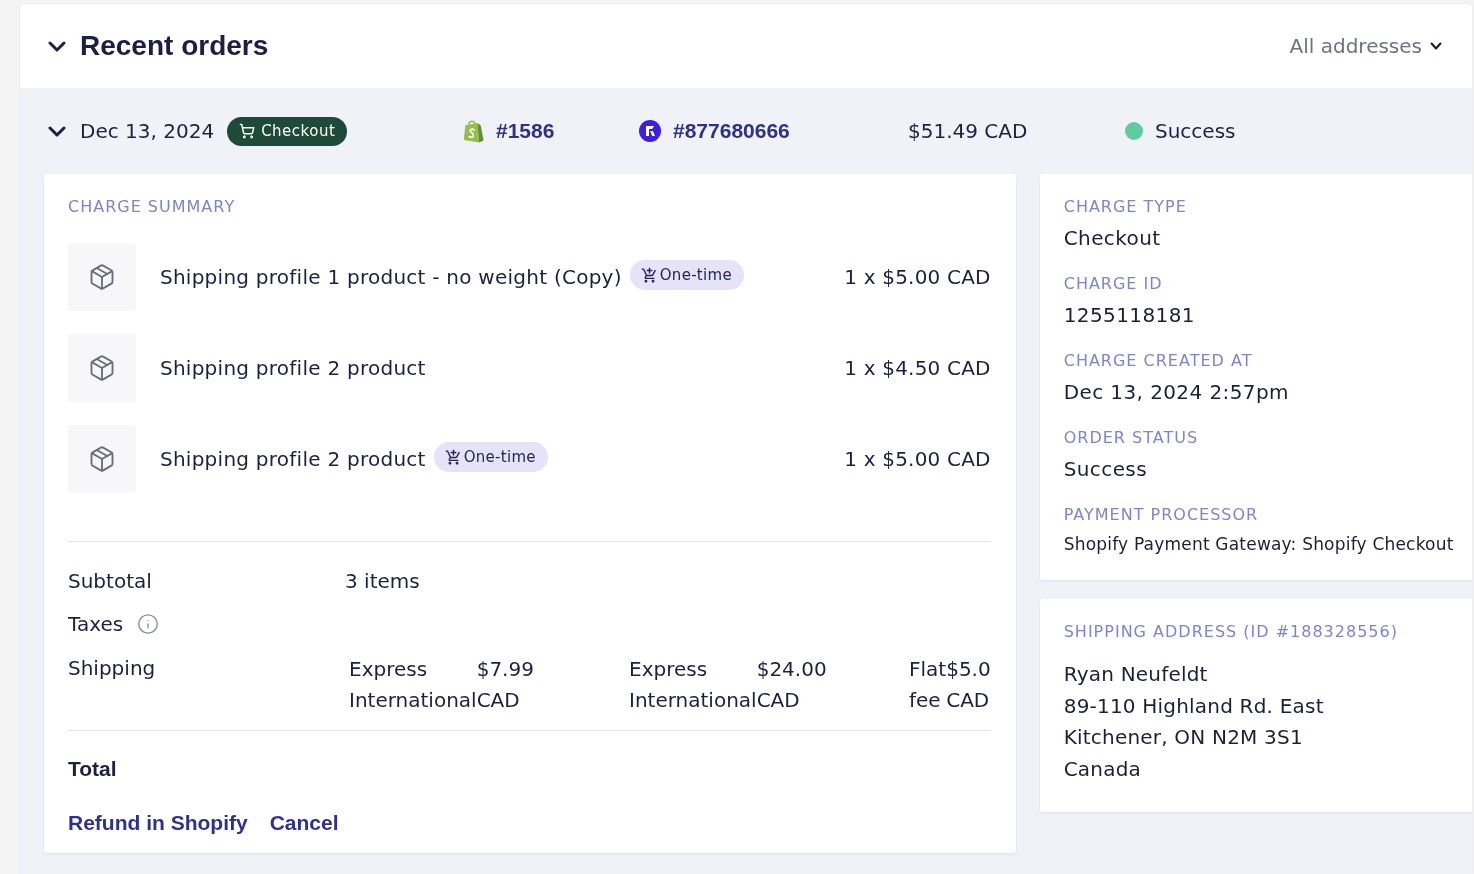  What do you see at coordinates (1136, 674) in the screenshot?
I see `address-line: Ryan Neufeldt` at bounding box center [1136, 674].